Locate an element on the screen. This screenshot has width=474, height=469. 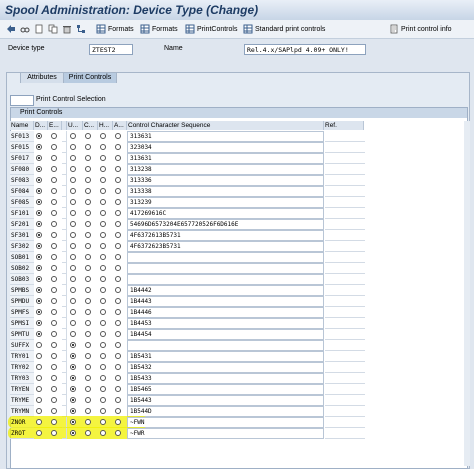
row-sequence-field: 1B5432 is located at coordinates (225, 367).